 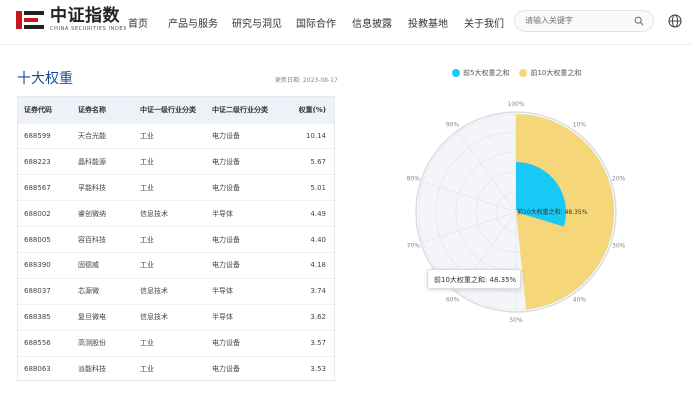 I want to click on legend-label: 前10大权重之和, so click(x=556, y=73).